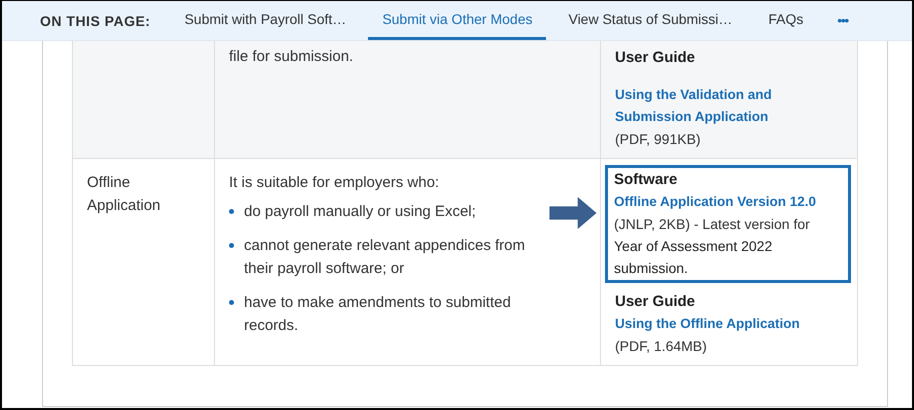 The height and width of the screenshot is (410, 914). I want to click on arrow-icon, so click(573, 213).